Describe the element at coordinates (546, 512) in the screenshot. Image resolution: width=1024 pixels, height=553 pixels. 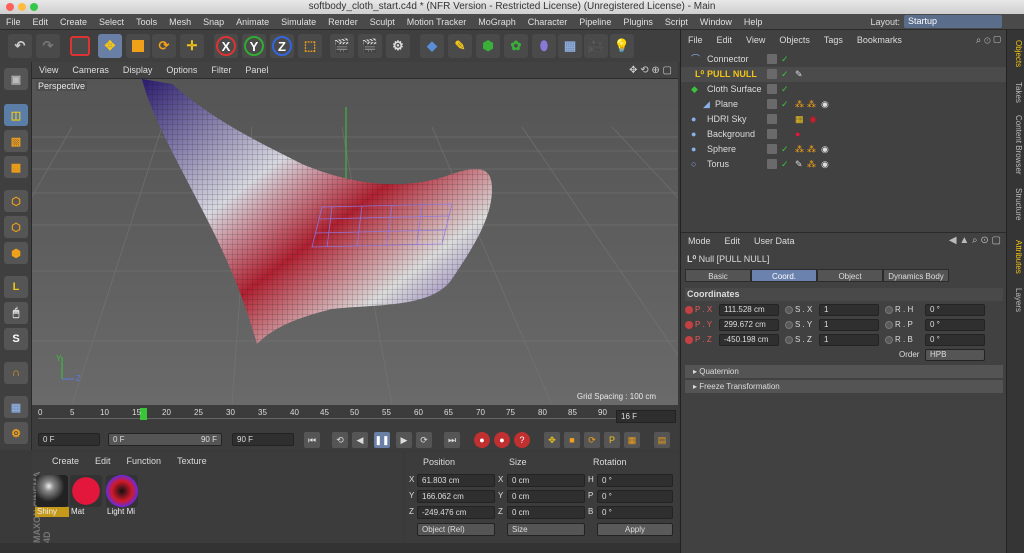
I see `size-z-field: 0 cm` at that location.